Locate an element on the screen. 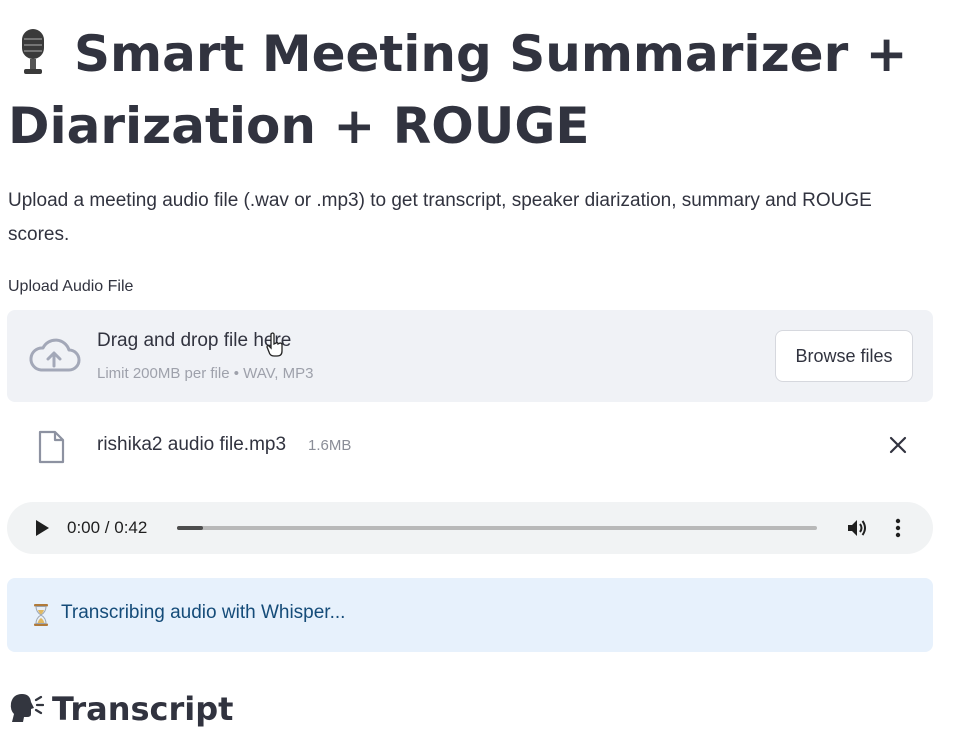 The image size is (965, 749). file-size: 1.6MB is located at coordinates (330, 445).